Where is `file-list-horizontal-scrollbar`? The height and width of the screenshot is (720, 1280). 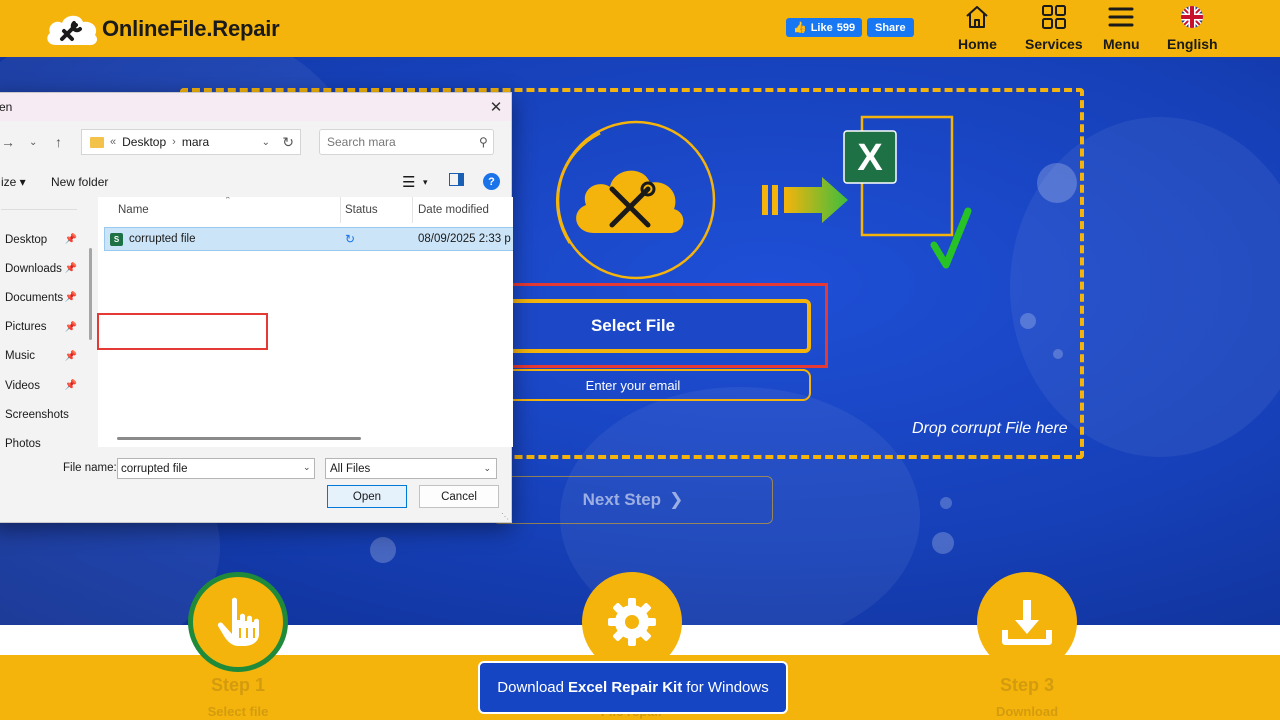 file-list-horizontal-scrollbar is located at coordinates (239, 438).